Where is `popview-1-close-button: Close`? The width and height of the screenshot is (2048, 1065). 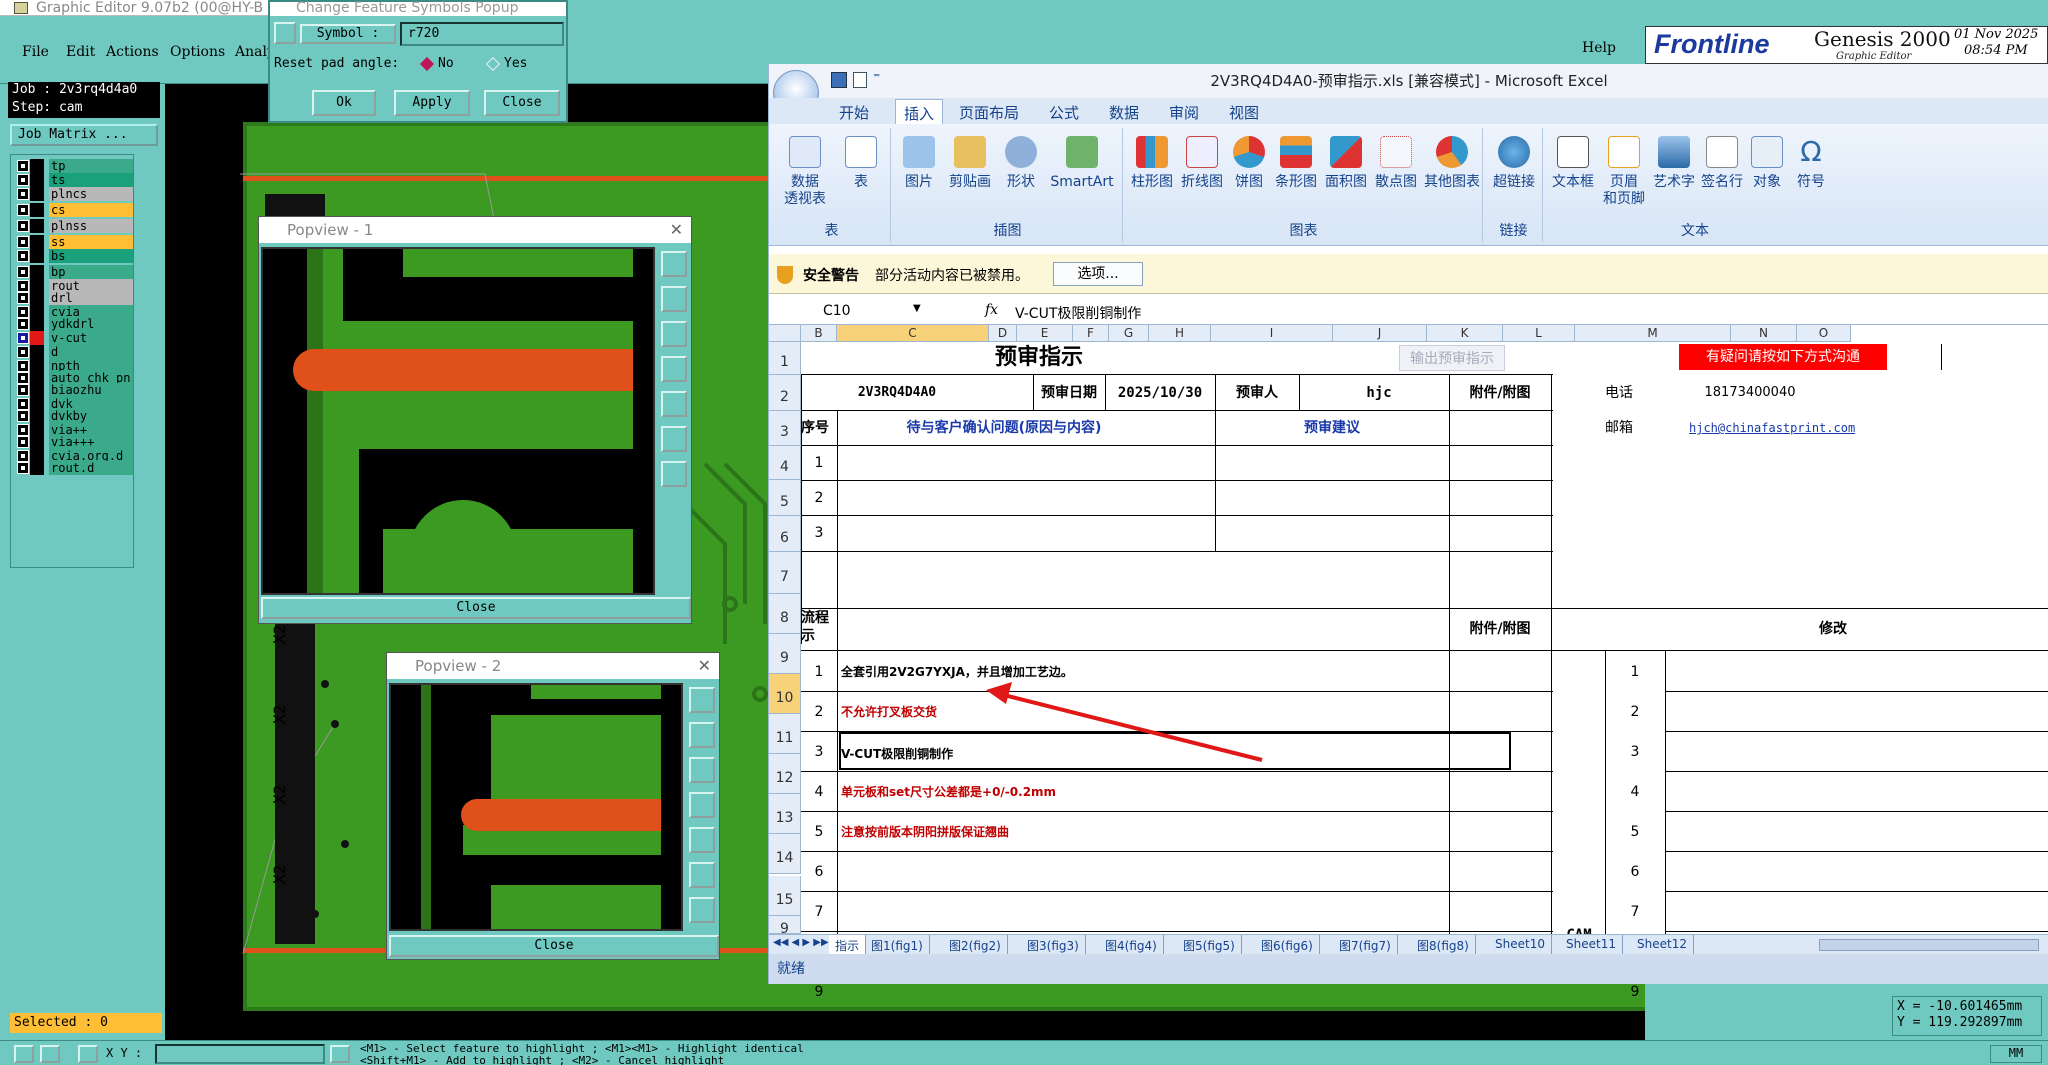
popview-1-close-button: Close is located at coordinates (476, 608).